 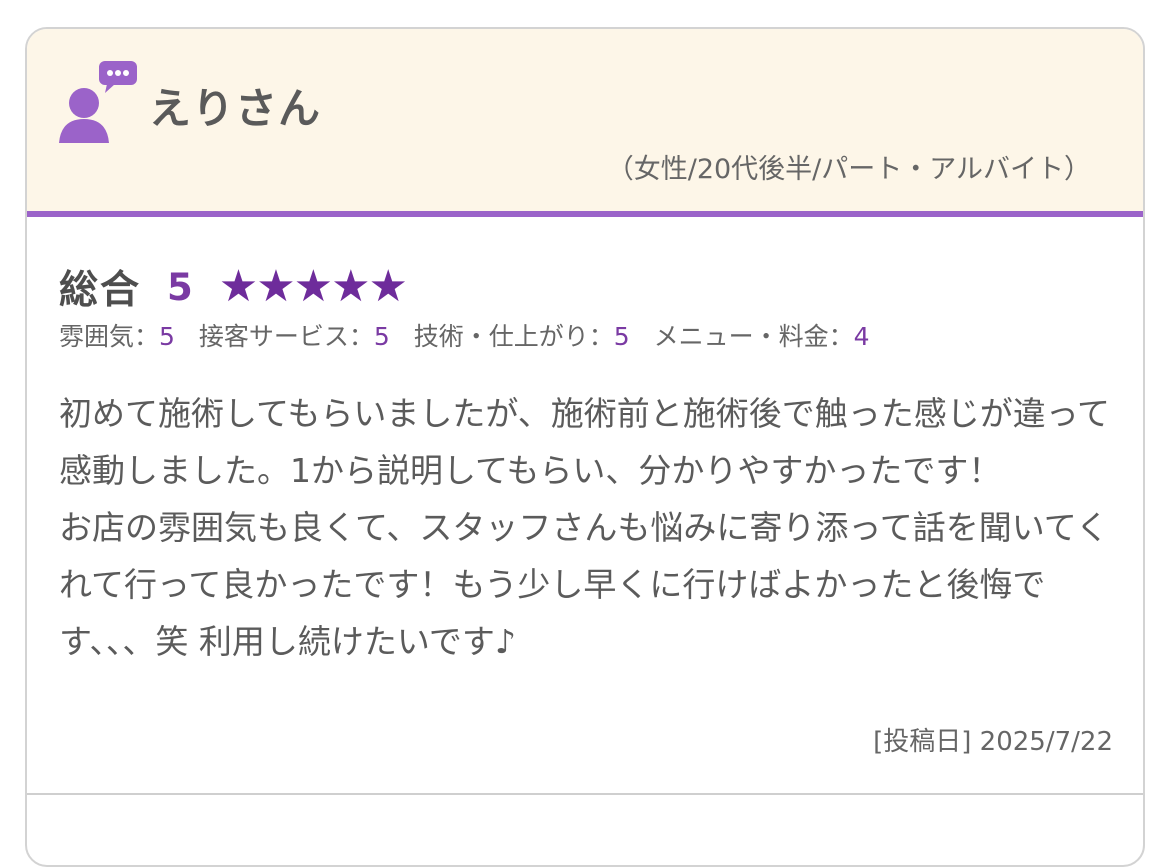 What do you see at coordinates (235, 108) in the screenshot?
I see `reviewer-name: えりさん` at bounding box center [235, 108].